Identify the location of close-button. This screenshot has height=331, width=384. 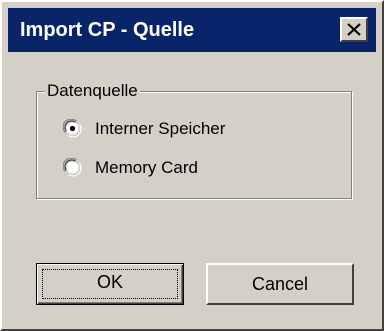
(354, 29).